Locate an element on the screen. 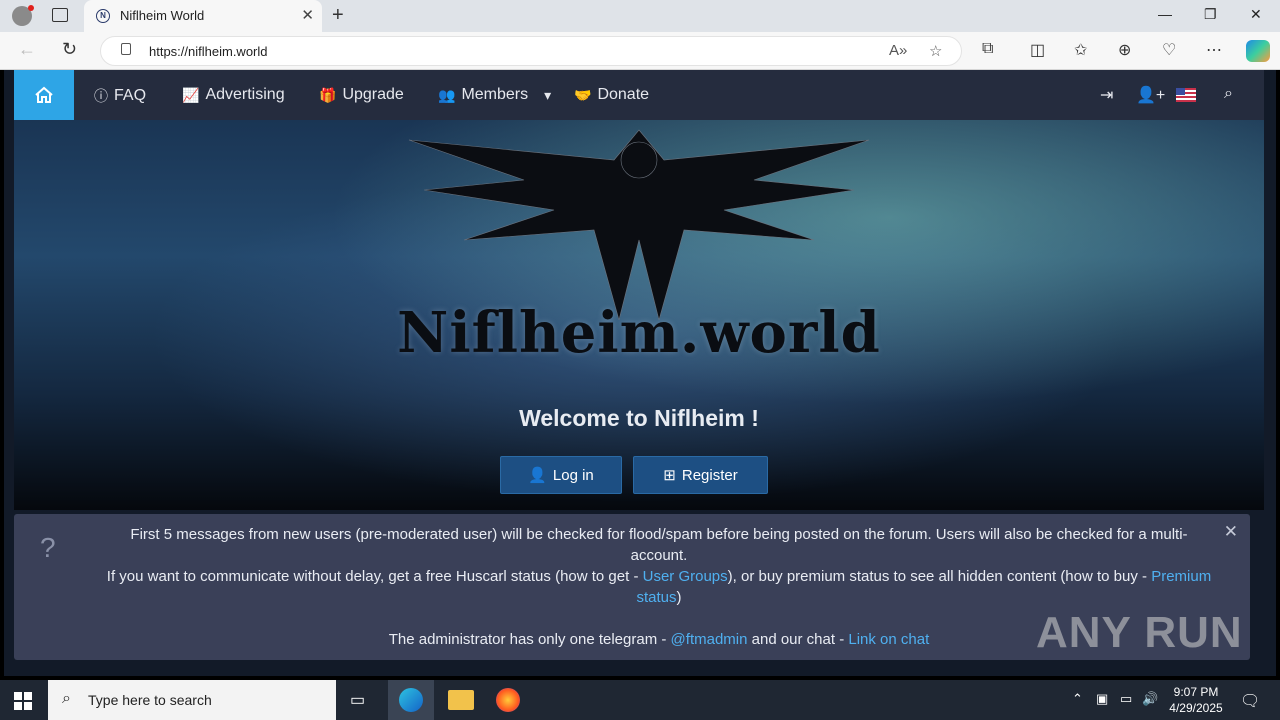 This screenshot has width=1280, height=720. lock-icon is located at coordinates (126, 49).